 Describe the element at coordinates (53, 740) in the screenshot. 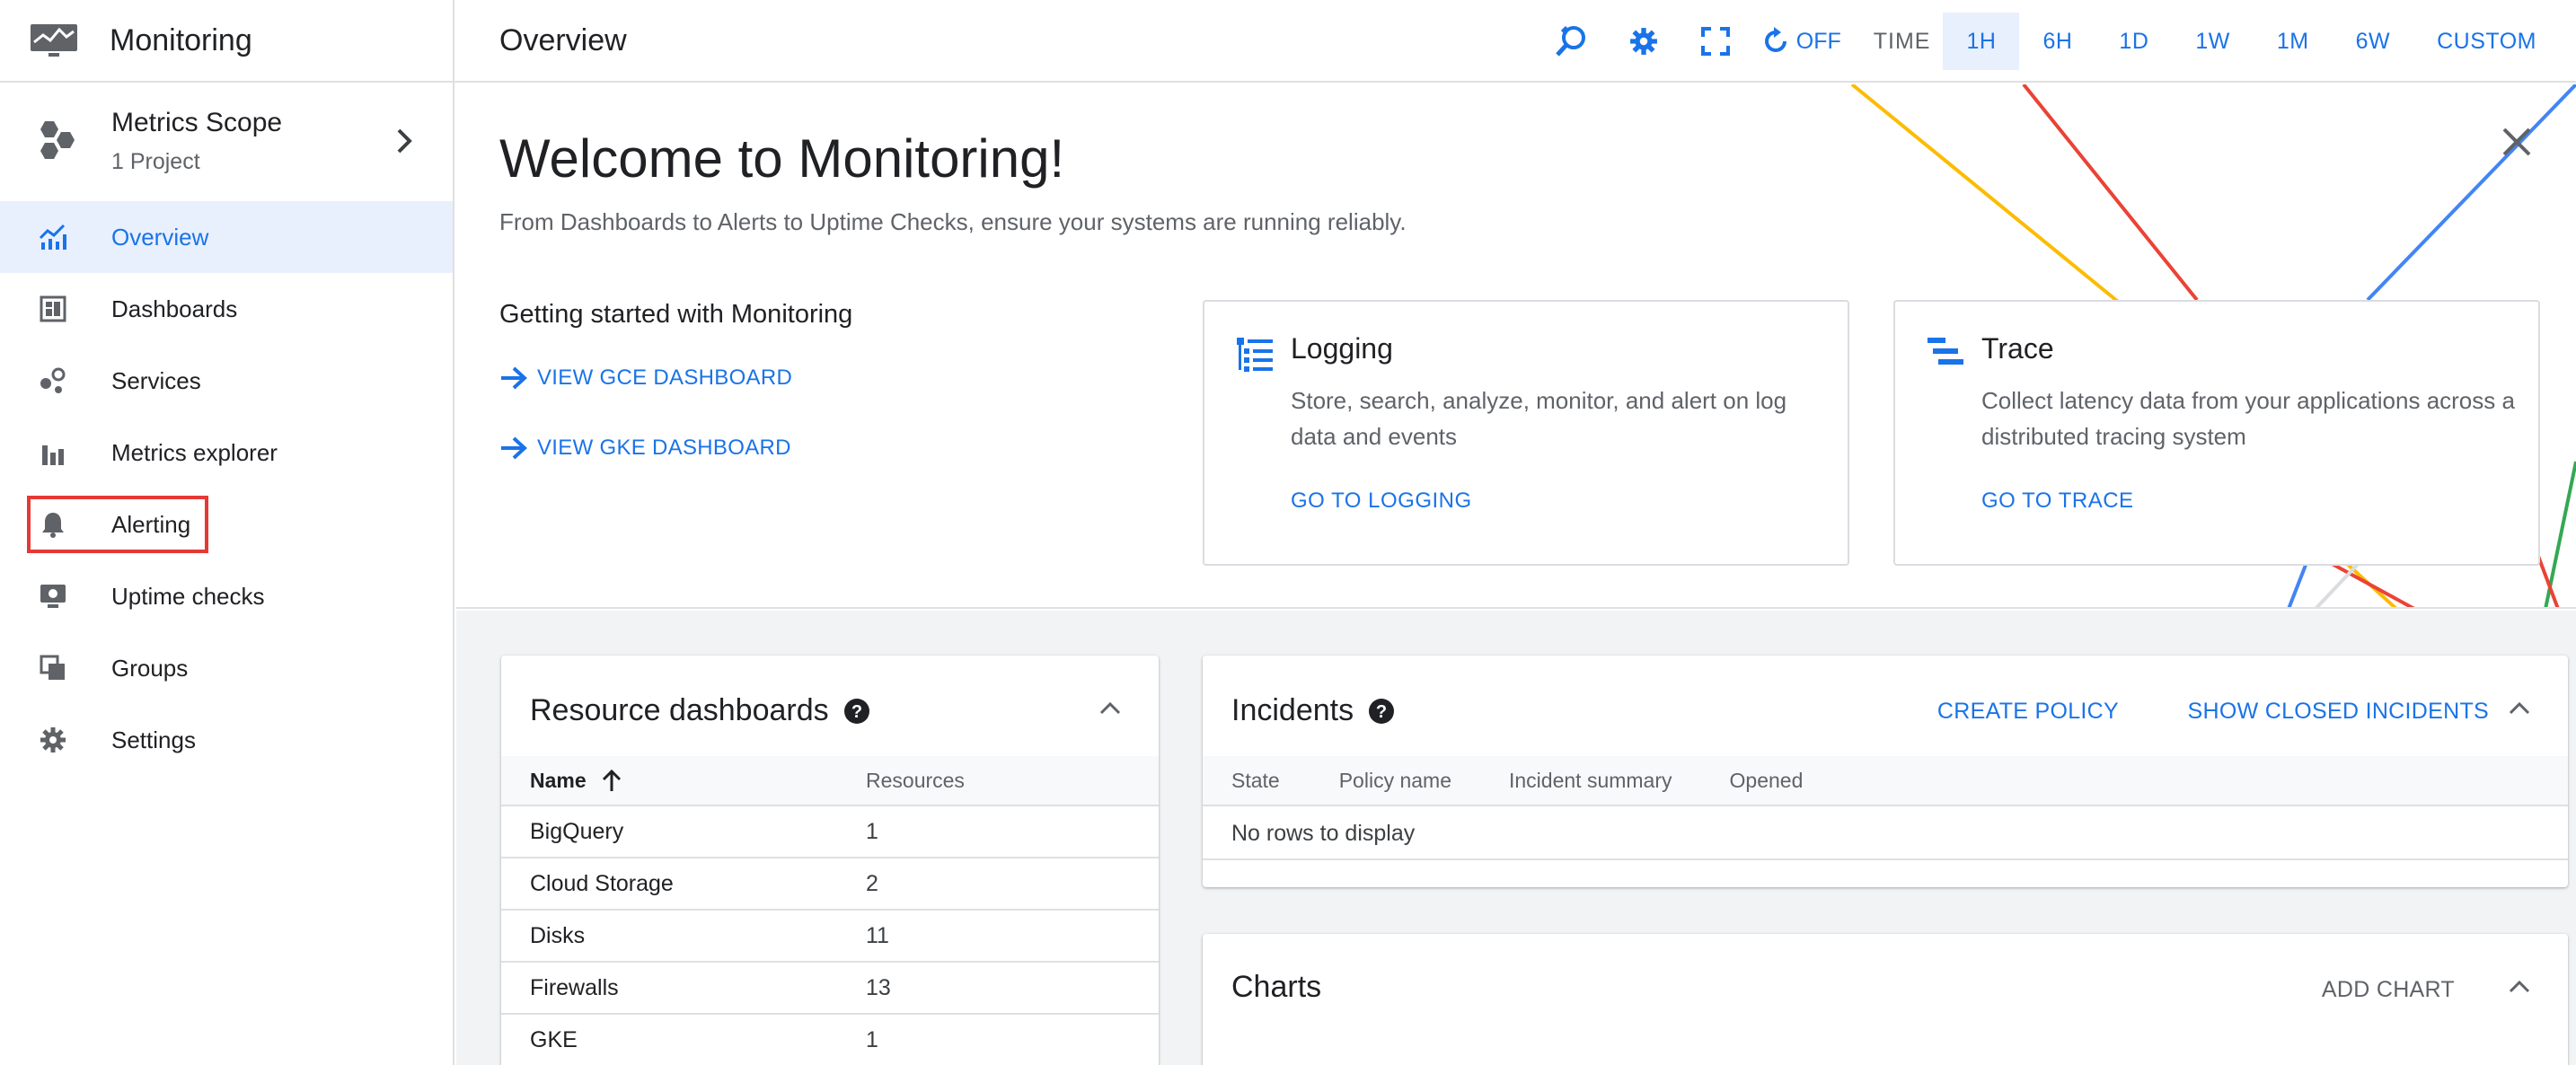

I see `gear-icon` at that location.